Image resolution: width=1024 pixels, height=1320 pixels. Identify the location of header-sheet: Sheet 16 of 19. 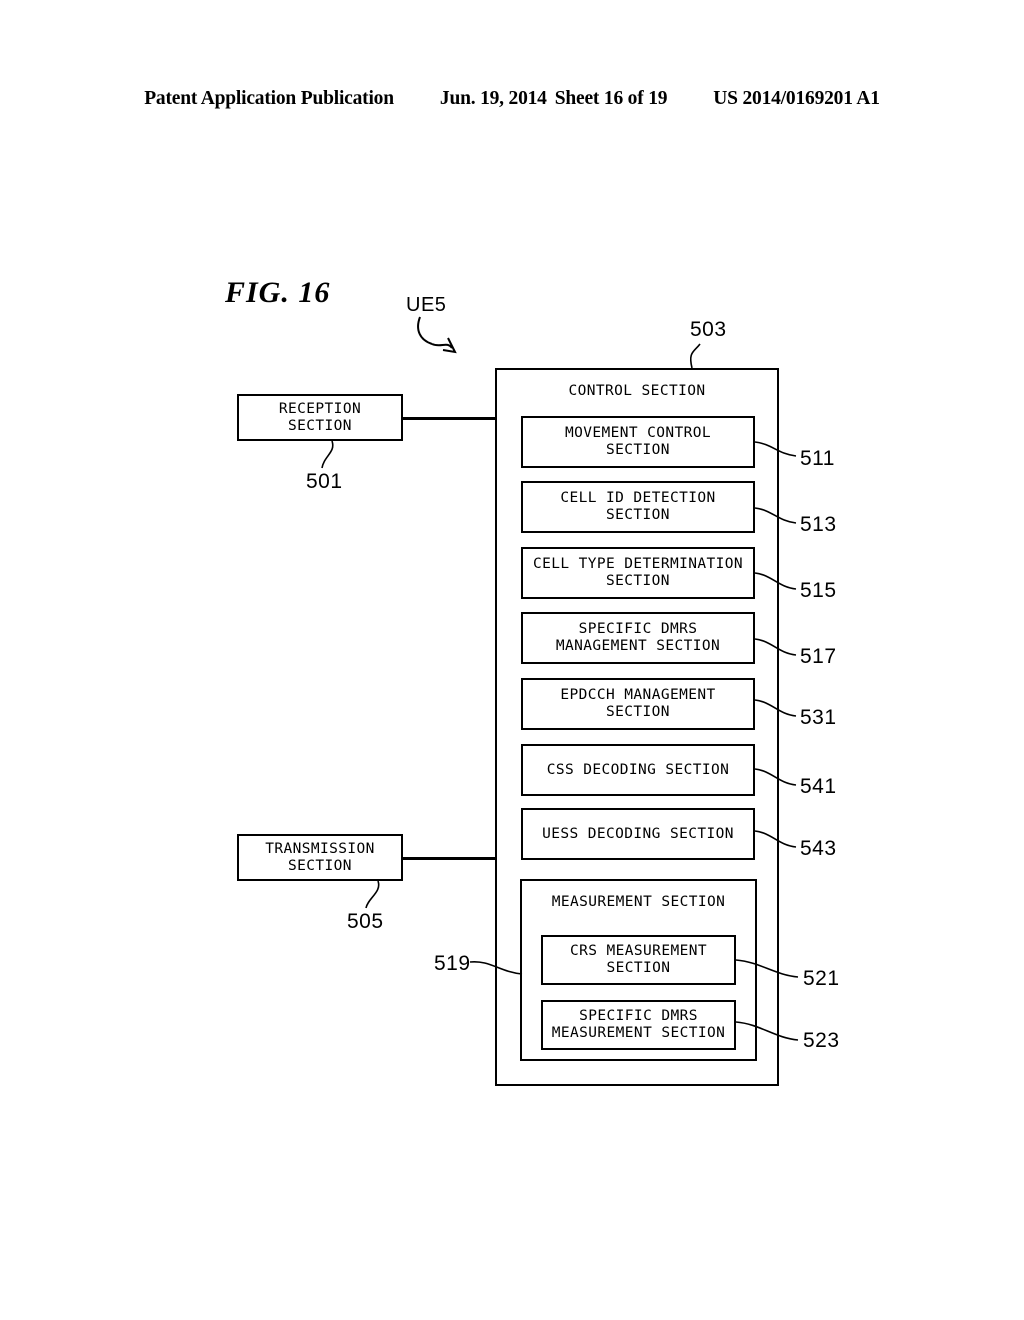
(611, 98).